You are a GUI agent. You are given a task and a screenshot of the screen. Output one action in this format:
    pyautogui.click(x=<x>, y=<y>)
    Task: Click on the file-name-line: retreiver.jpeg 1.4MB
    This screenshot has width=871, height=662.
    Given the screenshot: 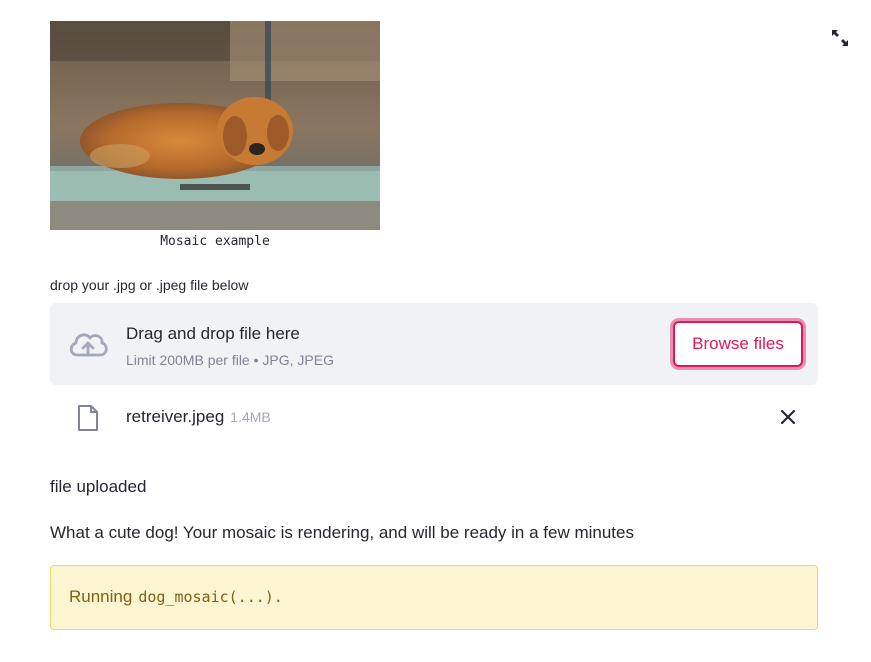 What is the action you would take?
    pyautogui.click(x=198, y=417)
    